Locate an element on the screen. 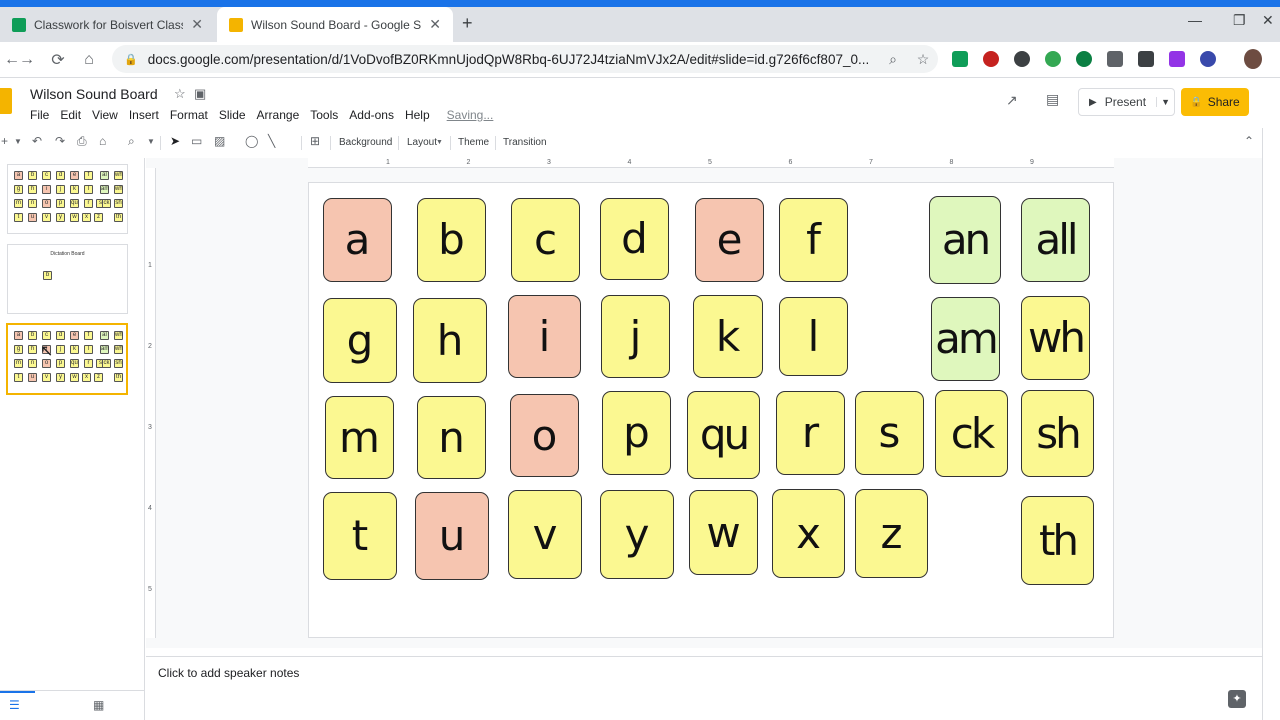 The height and width of the screenshot is (720, 1280). sound-card-p: p is located at coordinates (636, 433).